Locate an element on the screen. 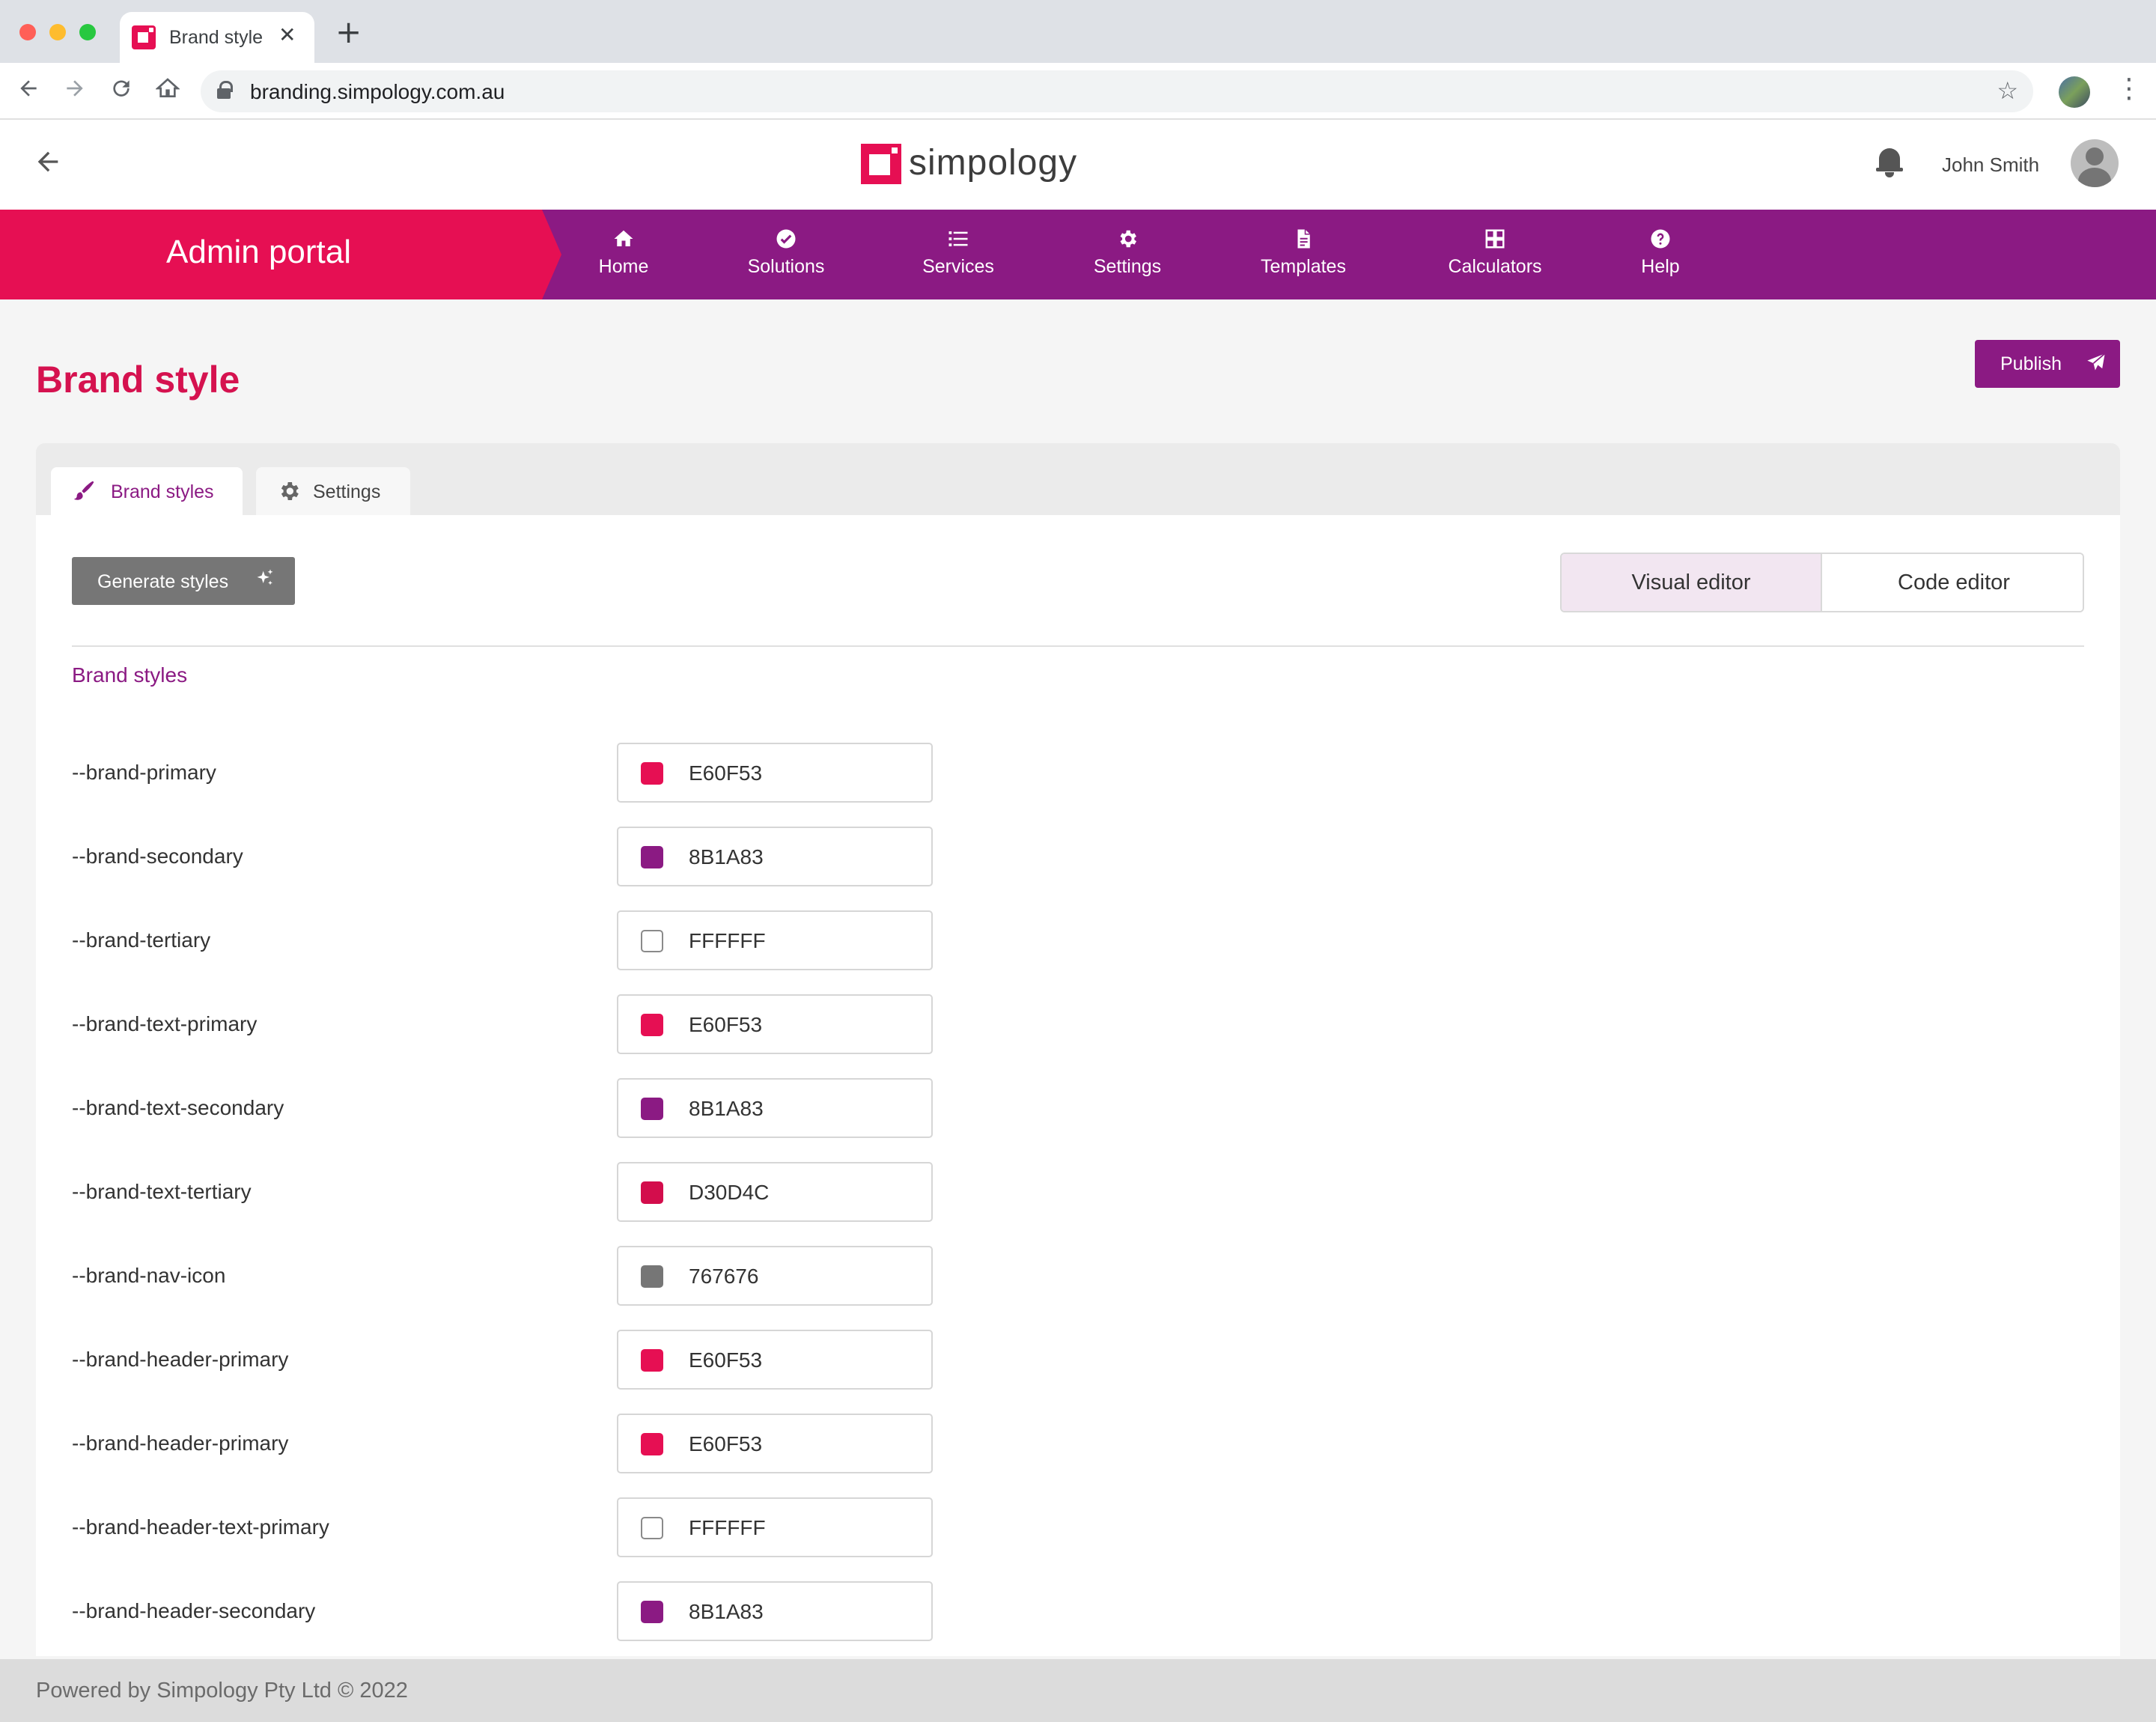  browser-tab-title: Brand style is located at coordinates (216, 37).